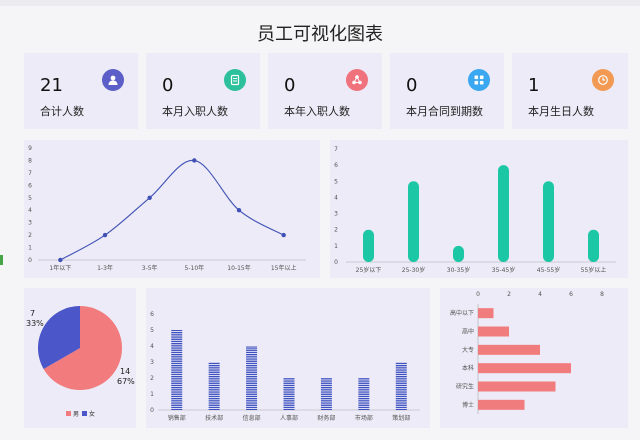 The width and height of the screenshot is (640, 440). What do you see at coordinates (68, 413) in the screenshot?
I see `legend-swatch` at bounding box center [68, 413].